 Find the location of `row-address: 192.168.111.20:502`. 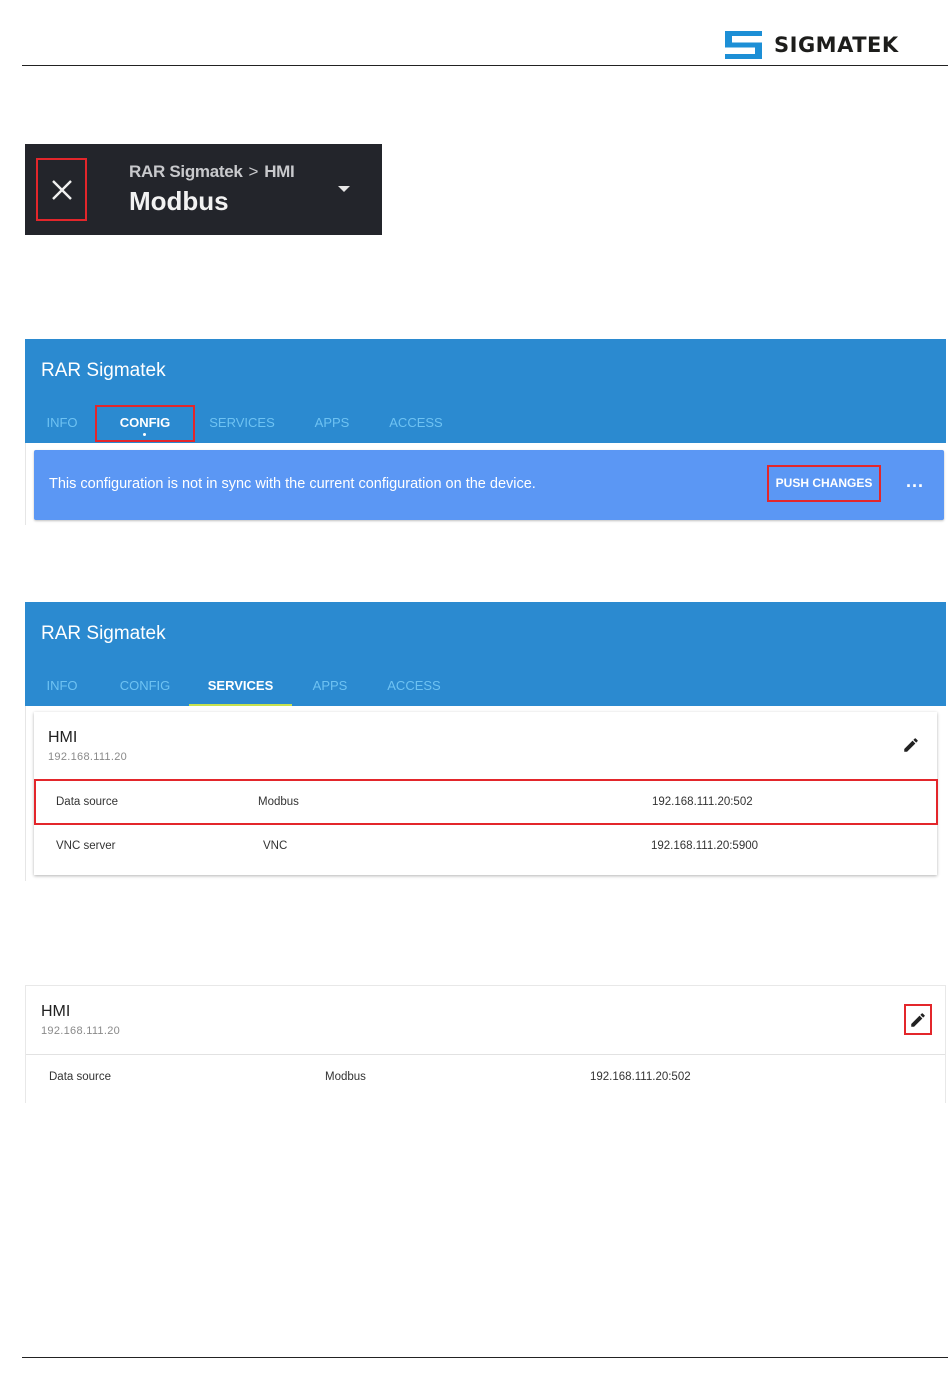

row-address: 192.168.111.20:502 is located at coordinates (640, 1077).